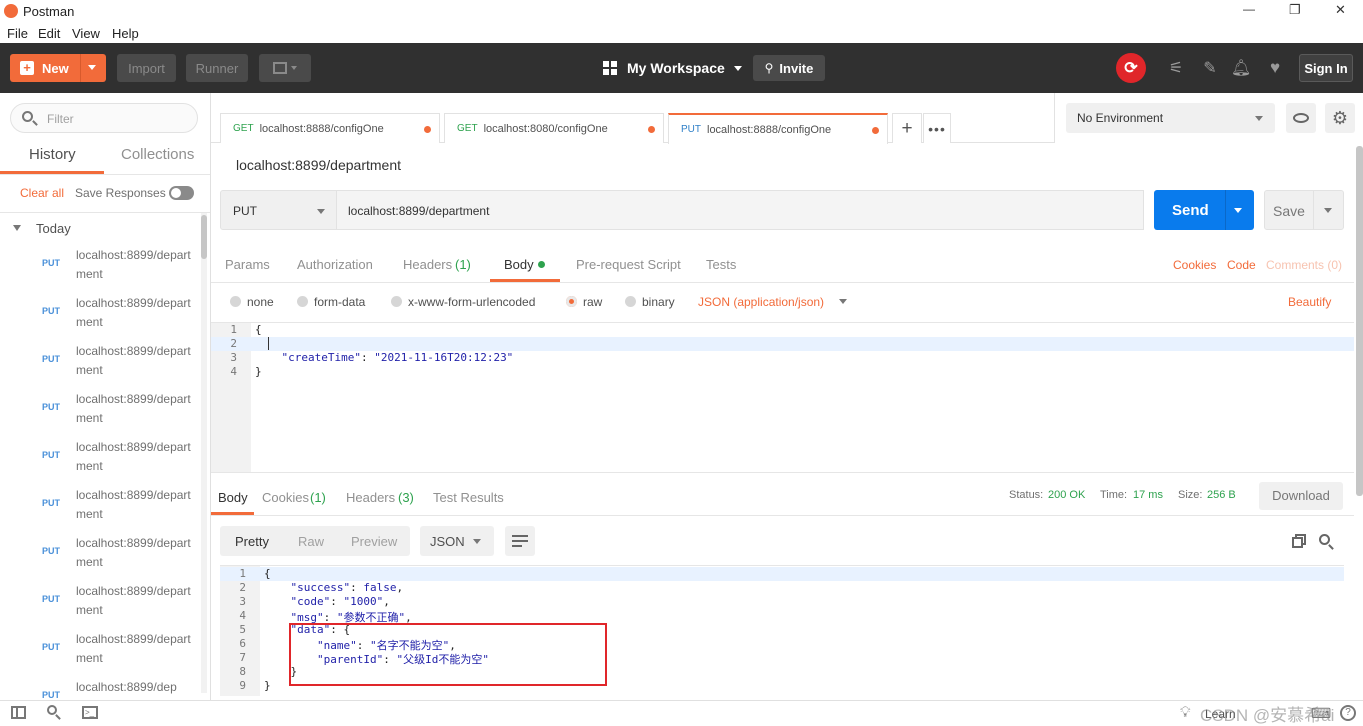 The width and height of the screenshot is (1363, 726). What do you see at coordinates (554, 128) in the screenshot?
I see `request-tab-2: GET localhost:8080/configOne` at bounding box center [554, 128].